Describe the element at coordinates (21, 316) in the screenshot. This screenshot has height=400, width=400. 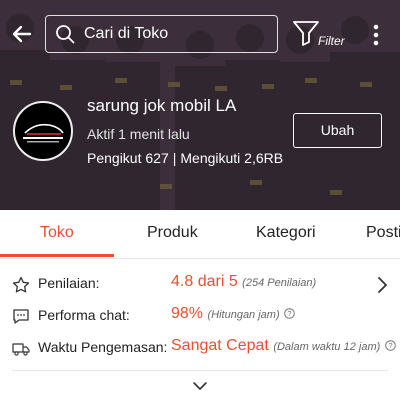
I see `chat-icon` at that location.